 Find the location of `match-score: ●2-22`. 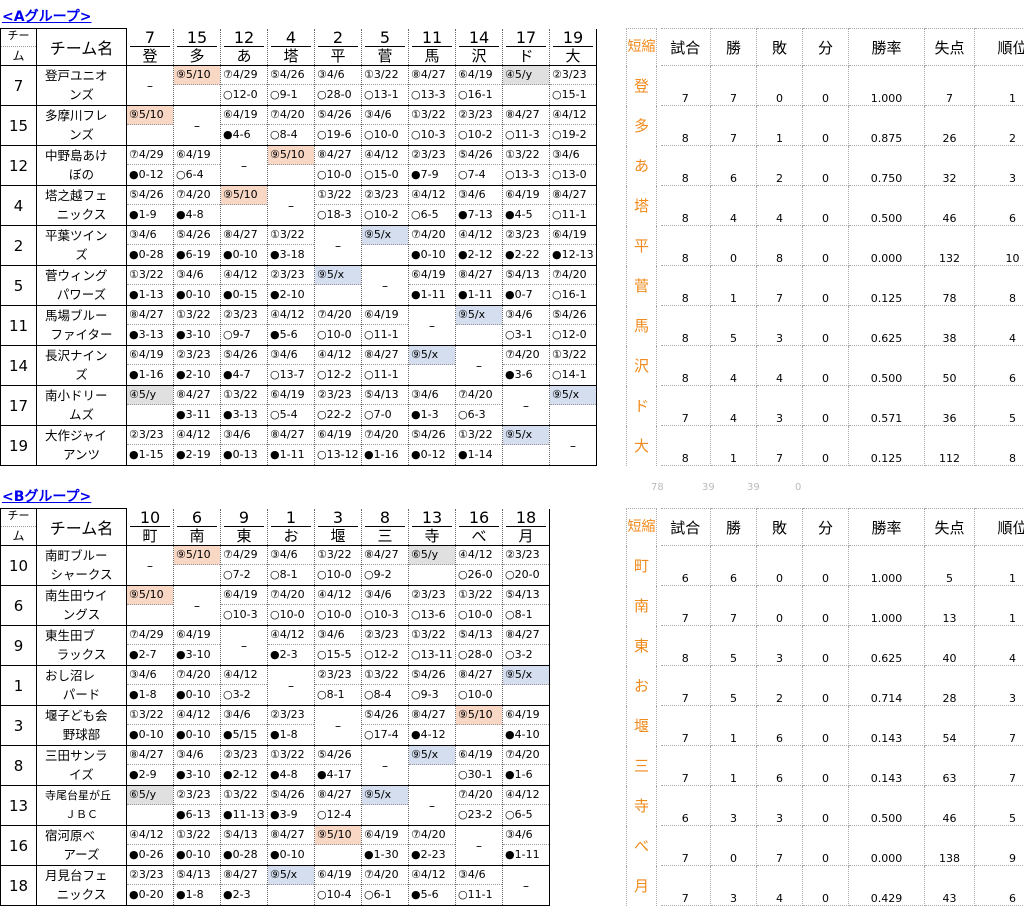

match-score: ●2-22 is located at coordinates (522, 254).